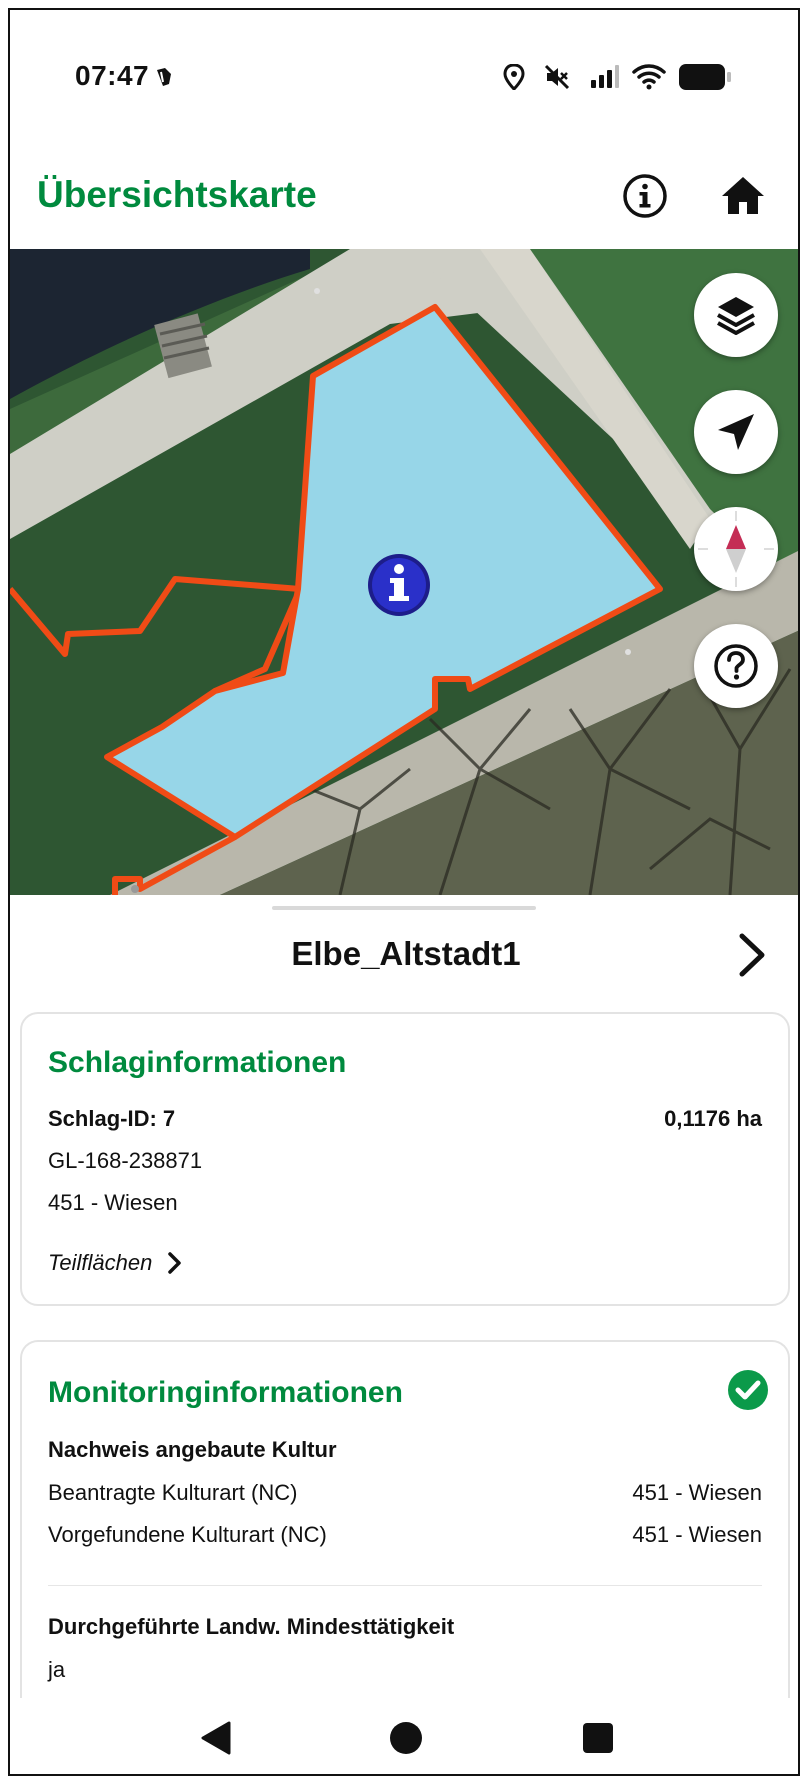 This screenshot has width=801, height=1781. I want to click on divider, so click(405, 1585).